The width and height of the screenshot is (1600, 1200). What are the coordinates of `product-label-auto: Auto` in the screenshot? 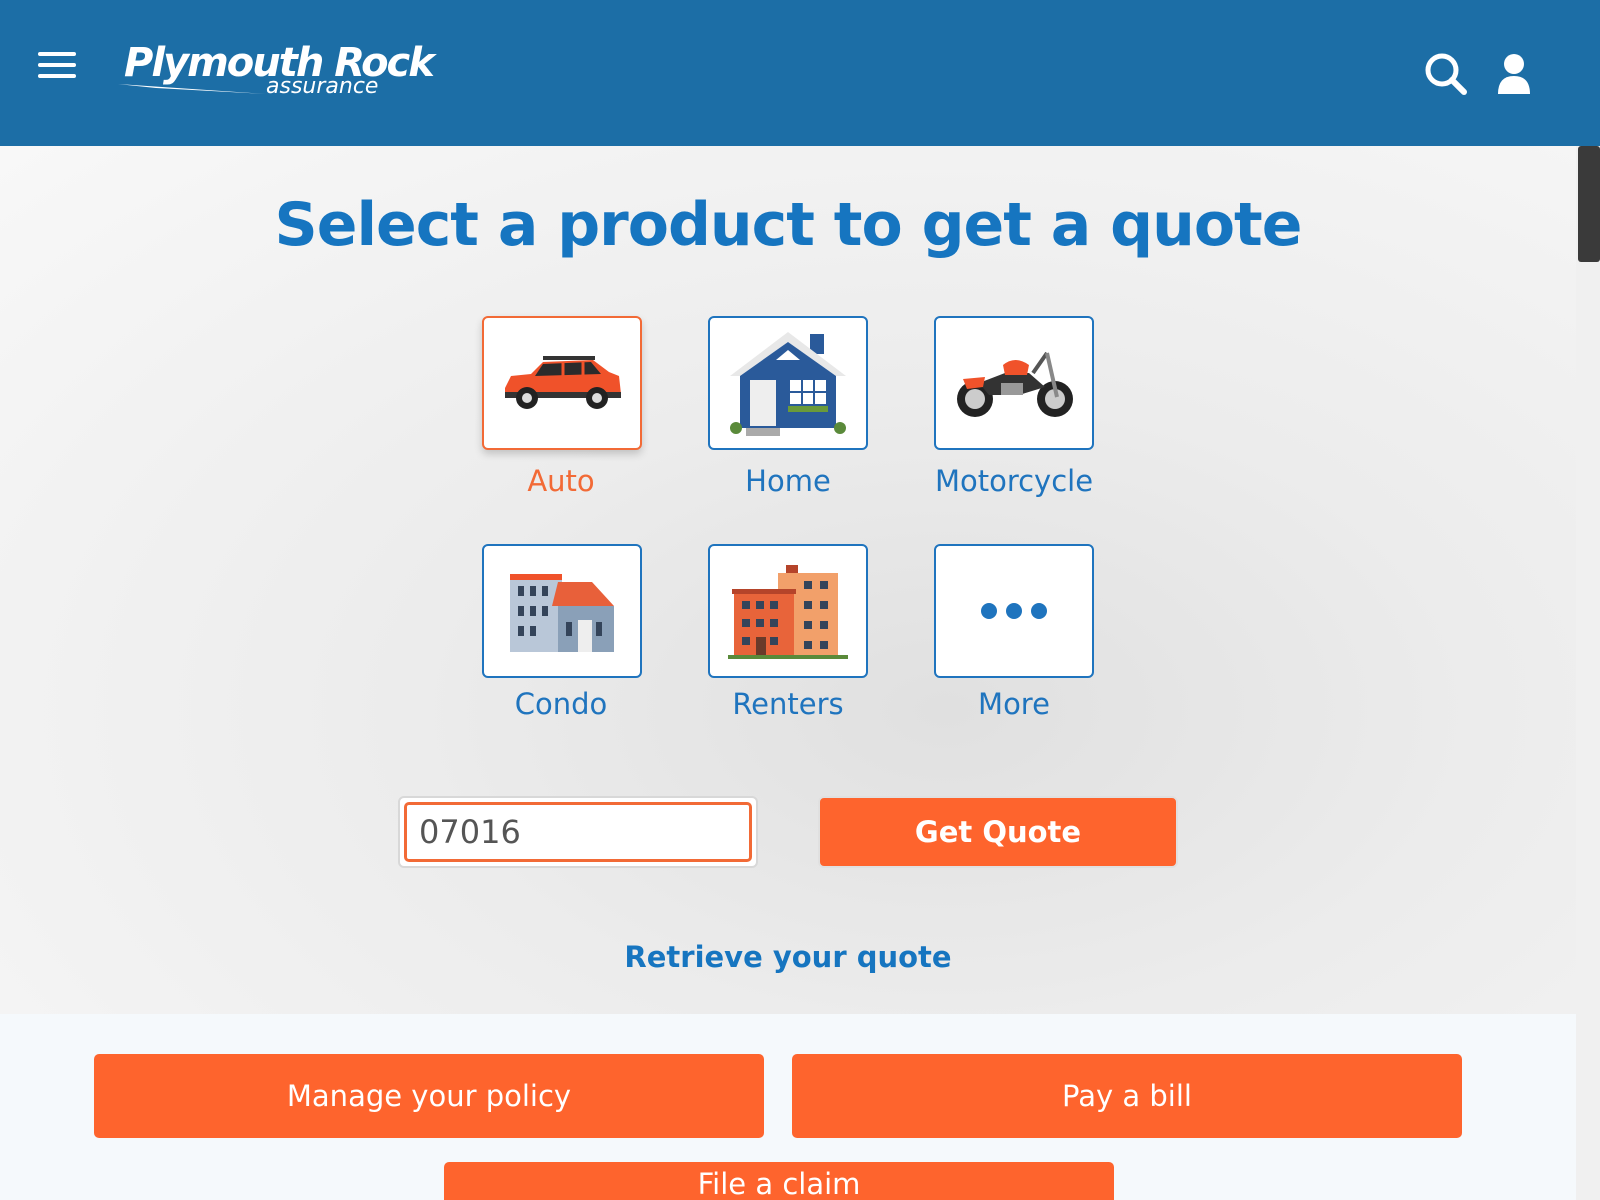 It's located at (561, 481).